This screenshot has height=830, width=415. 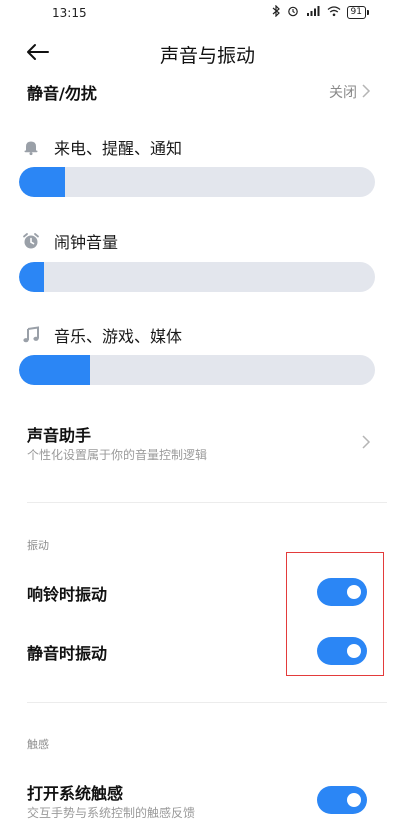 I want to click on alarm-volume-fill, so click(x=31, y=277).